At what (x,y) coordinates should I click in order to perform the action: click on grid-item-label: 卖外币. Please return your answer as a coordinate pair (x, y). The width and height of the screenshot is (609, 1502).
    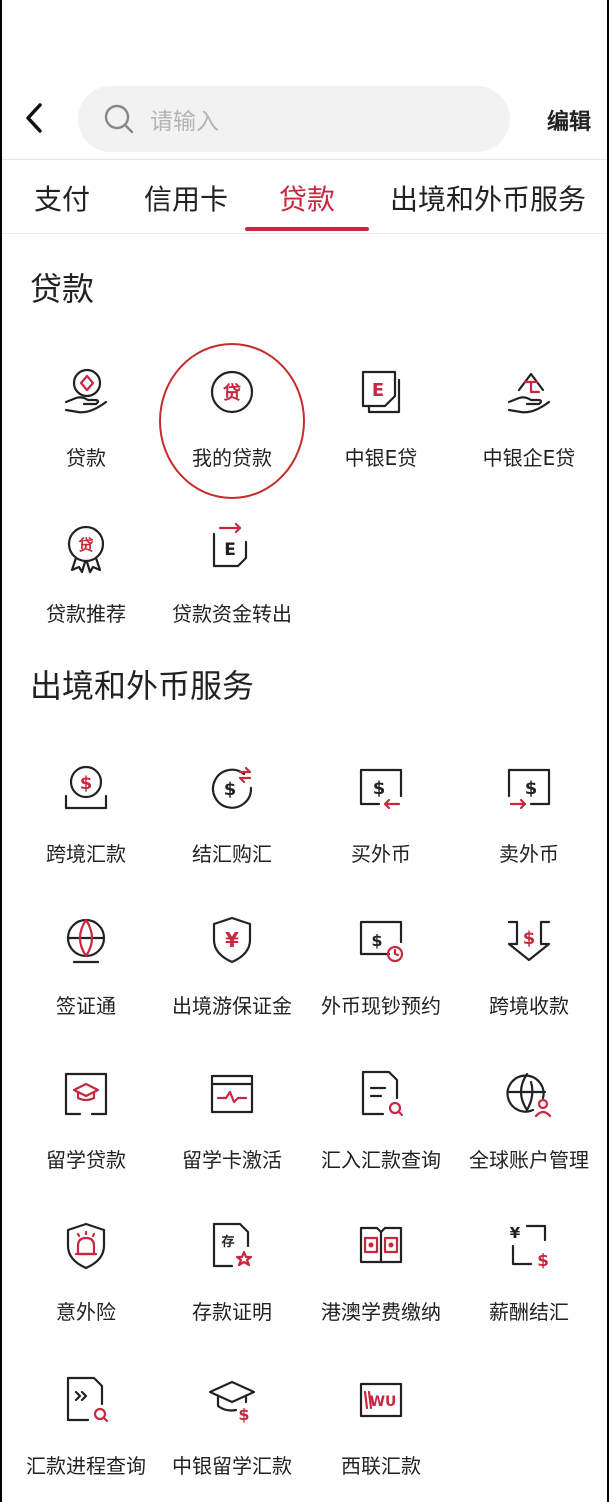
    Looking at the image, I should click on (529, 854).